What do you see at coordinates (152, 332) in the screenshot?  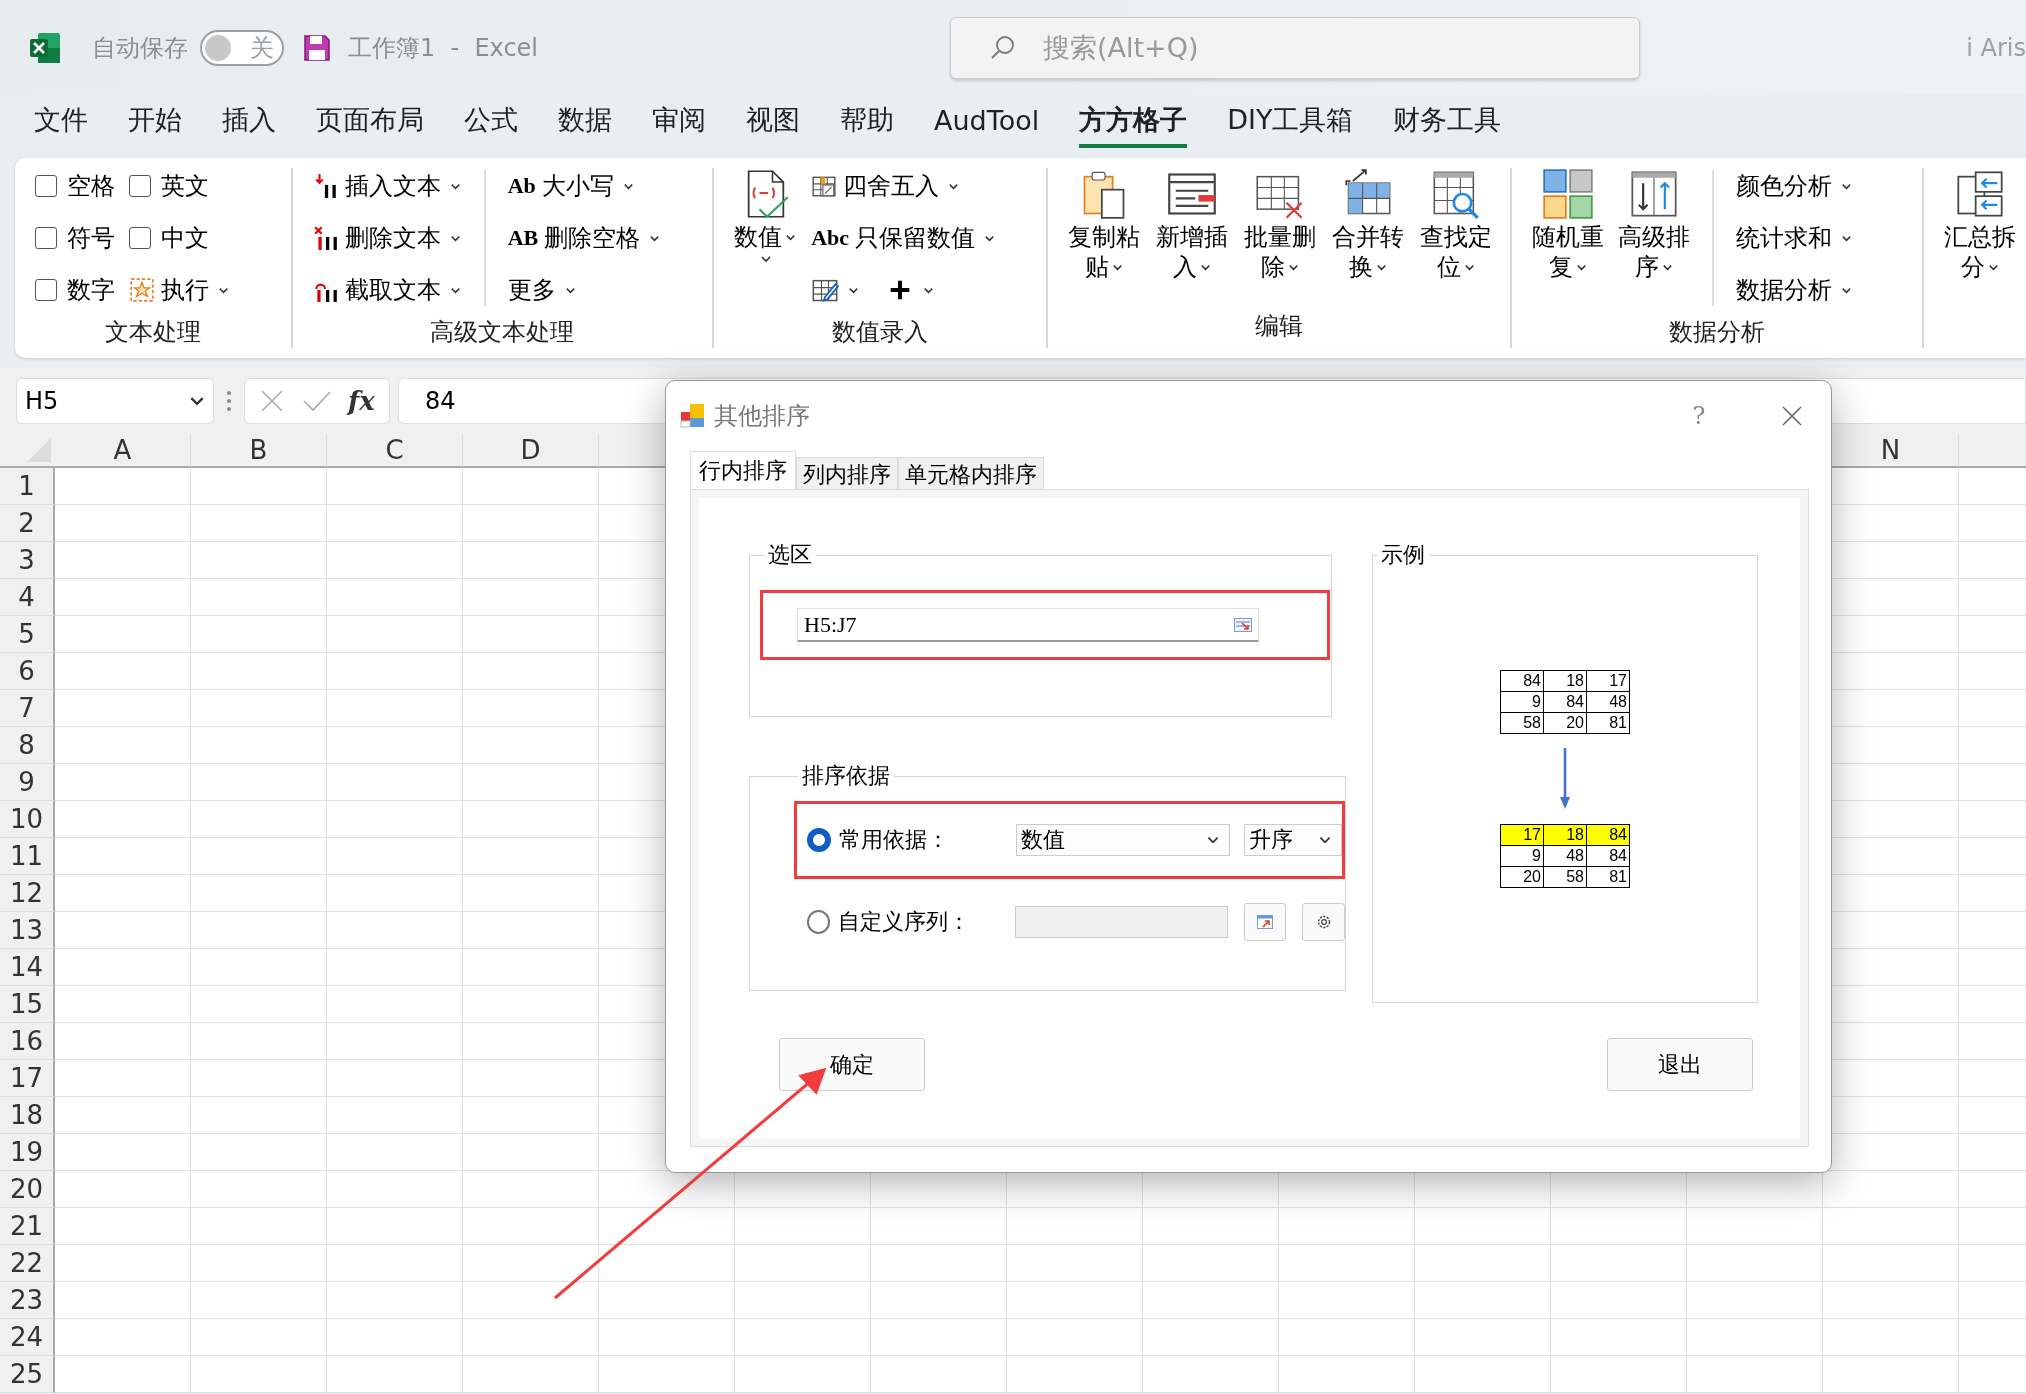 I see `group-label: 文本处理` at bounding box center [152, 332].